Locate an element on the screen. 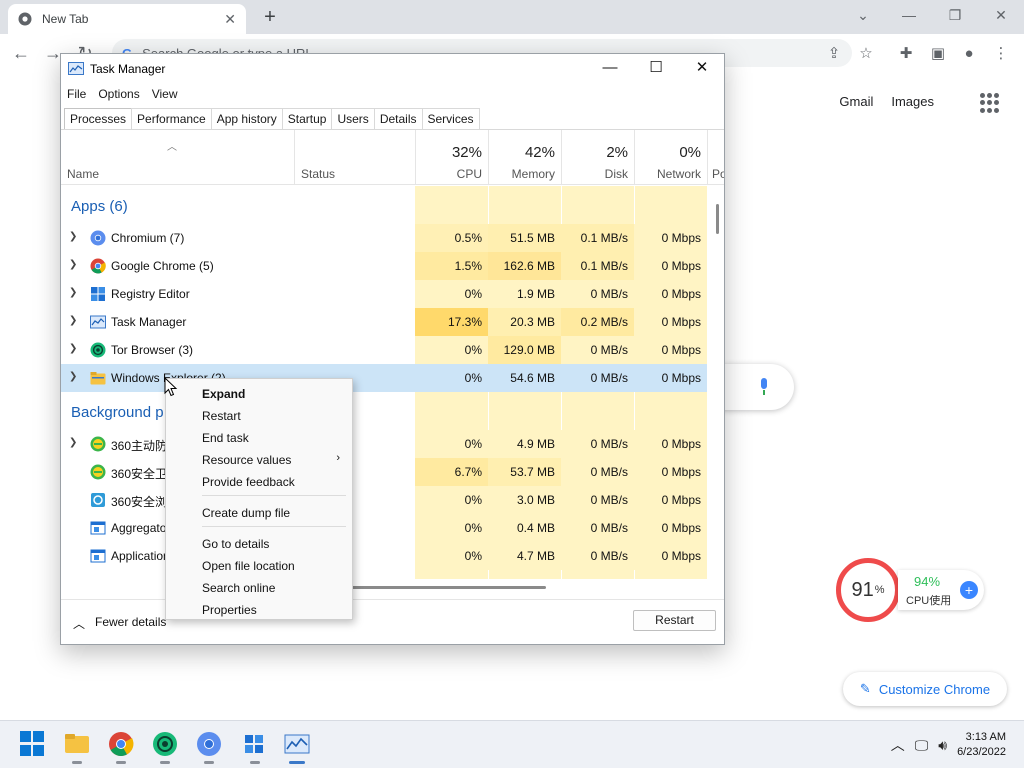  file-explorer-icon is located at coordinates (77, 747).